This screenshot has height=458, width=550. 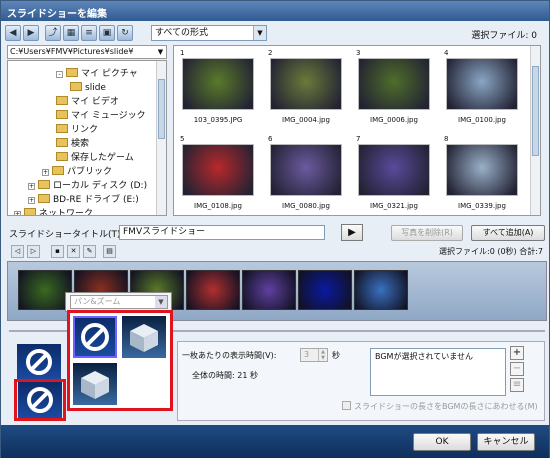 What do you see at coordinates (66, 235) in the screenshot?
I see `slideshow-title-label: スライドショータイトル(T):` at bounding box center [66, 235].